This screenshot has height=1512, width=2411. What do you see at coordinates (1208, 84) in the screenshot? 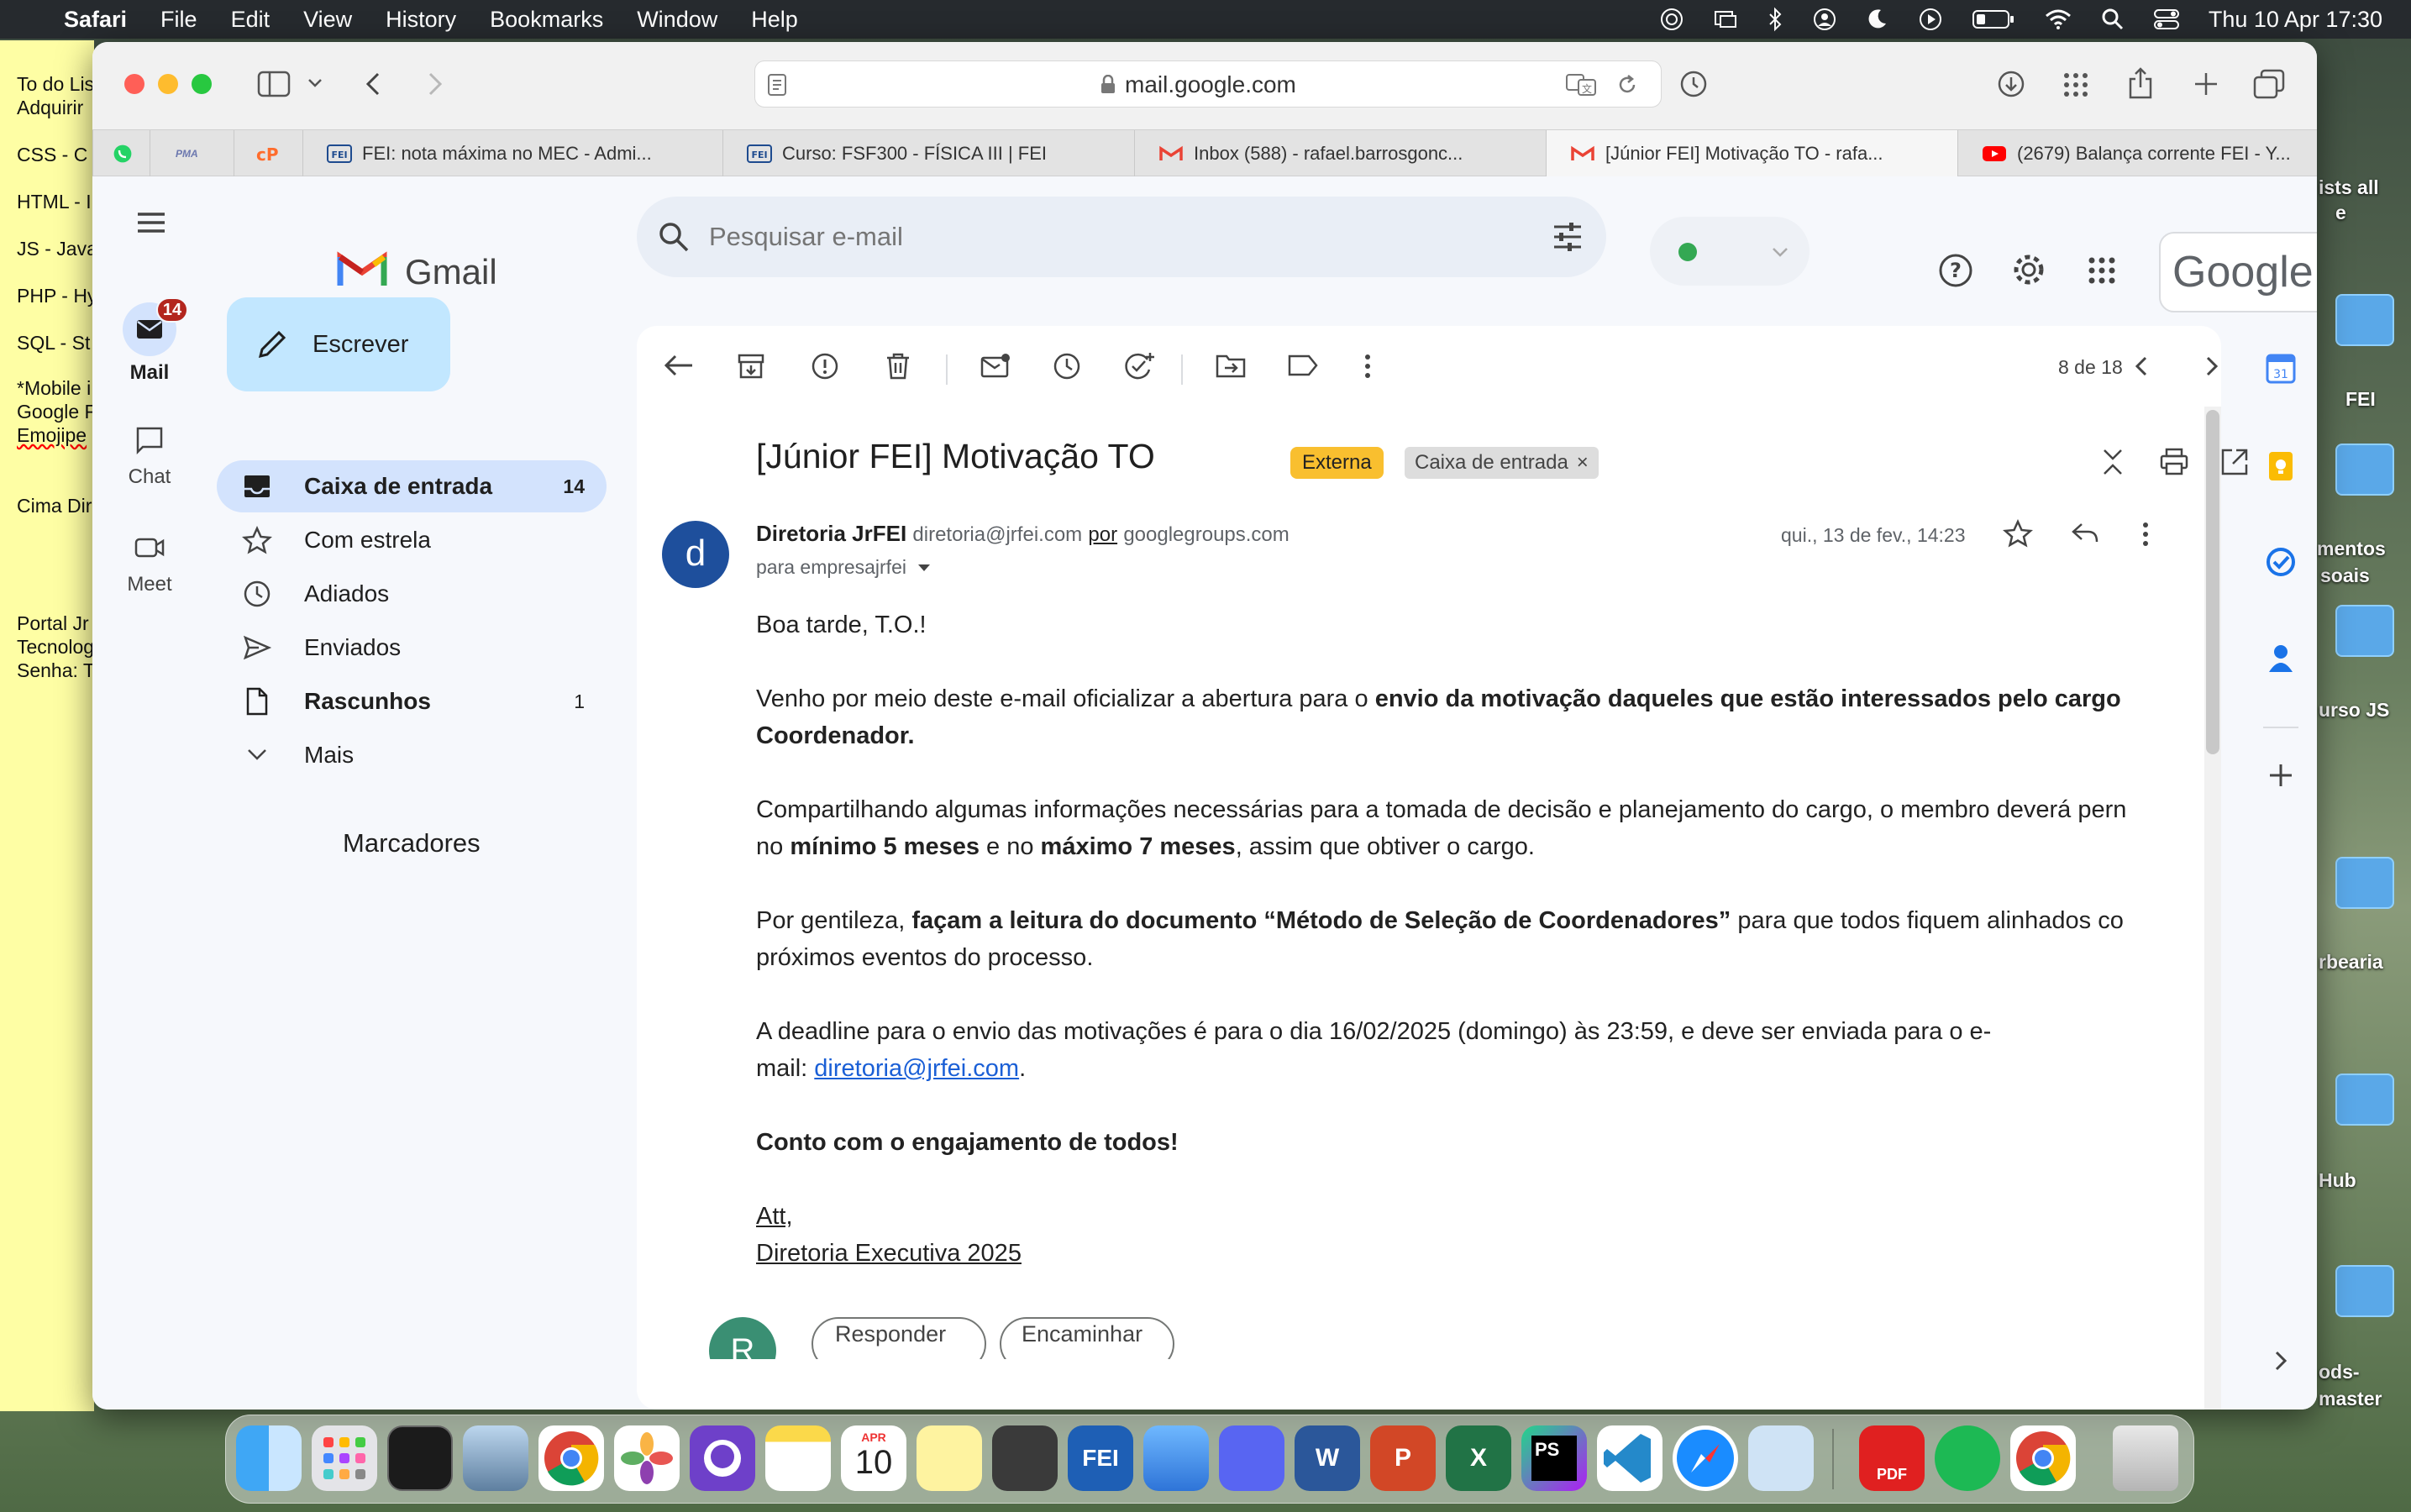
I see `address-bar: mail.google.com 文` at bounding box center [1208, 84].